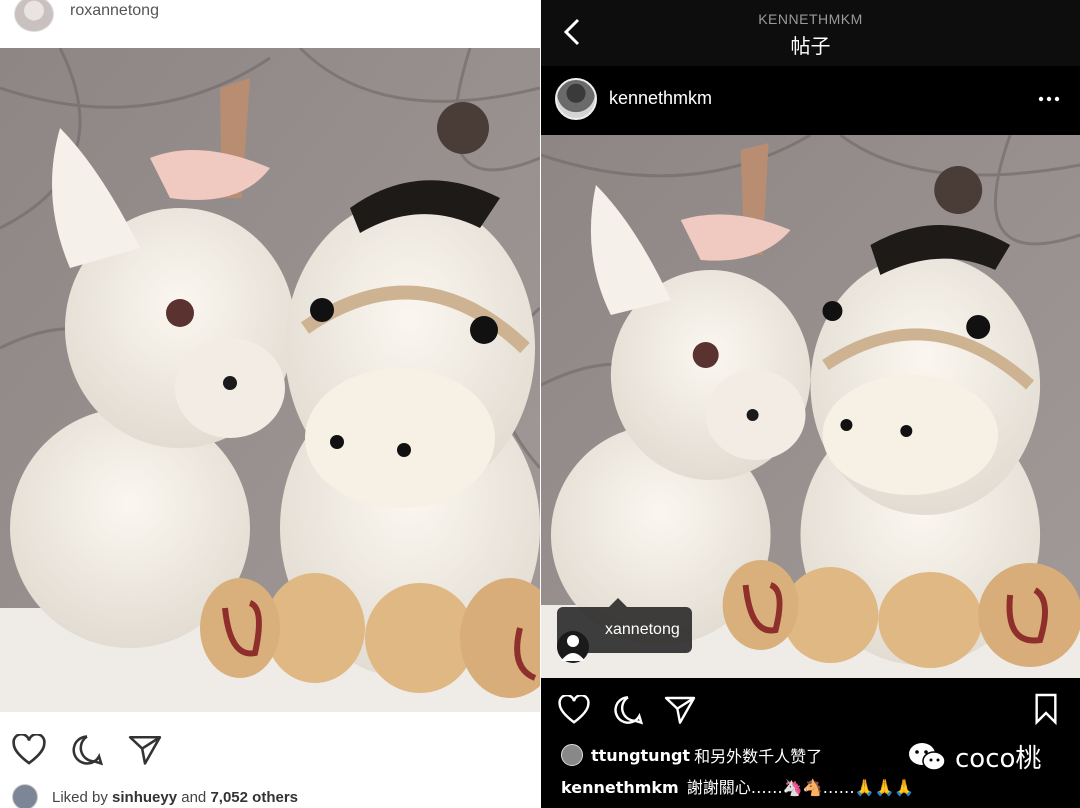 The image size is (1080, 808). I want to click on header-username: KENNETHMKM, so click(810, 19).